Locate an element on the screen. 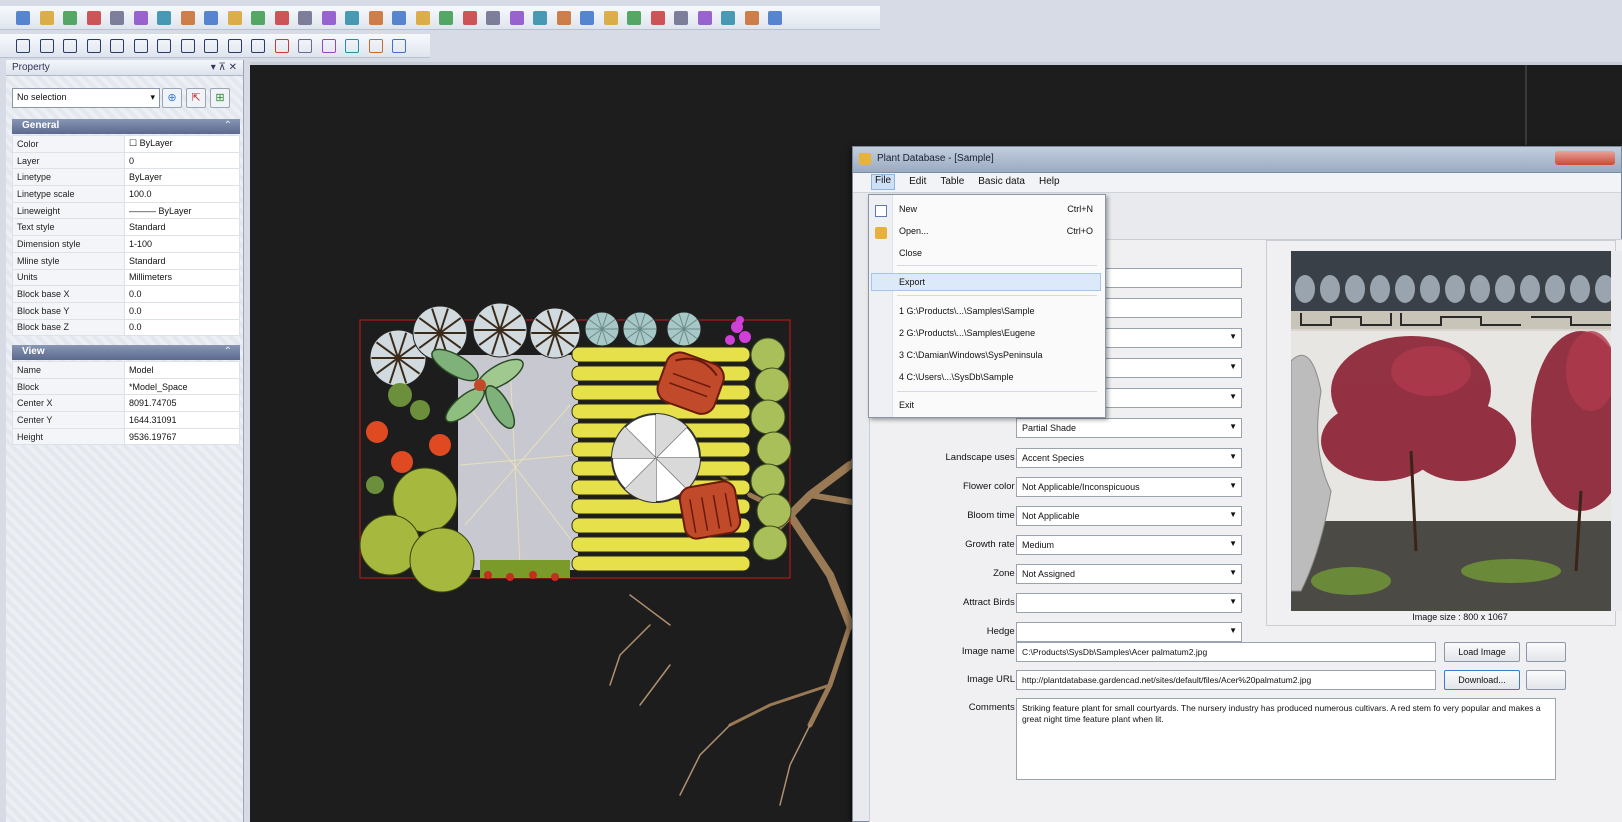 The image size is (1622, 822). spline-icon is located at coordinates (140, 46).